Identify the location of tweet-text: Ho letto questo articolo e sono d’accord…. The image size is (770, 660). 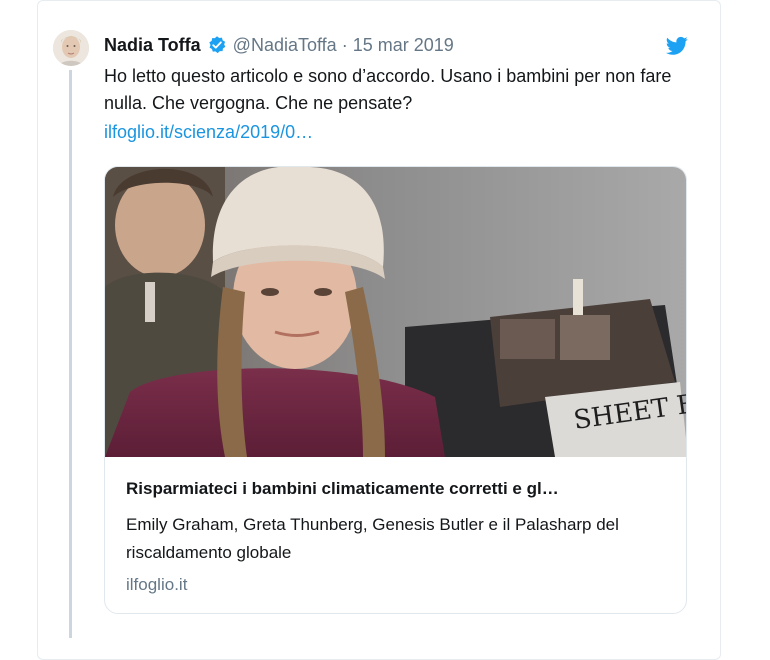
(388, 89).